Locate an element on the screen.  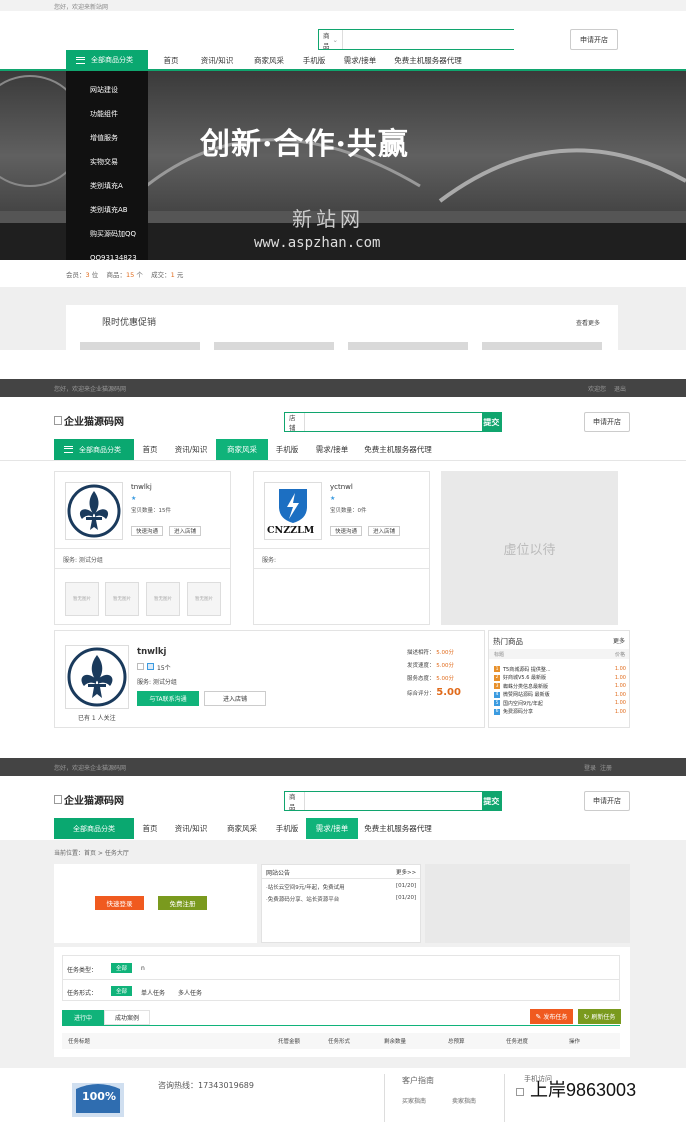
filter-form-option: 多人任务 is located at coordinates (190, 992).